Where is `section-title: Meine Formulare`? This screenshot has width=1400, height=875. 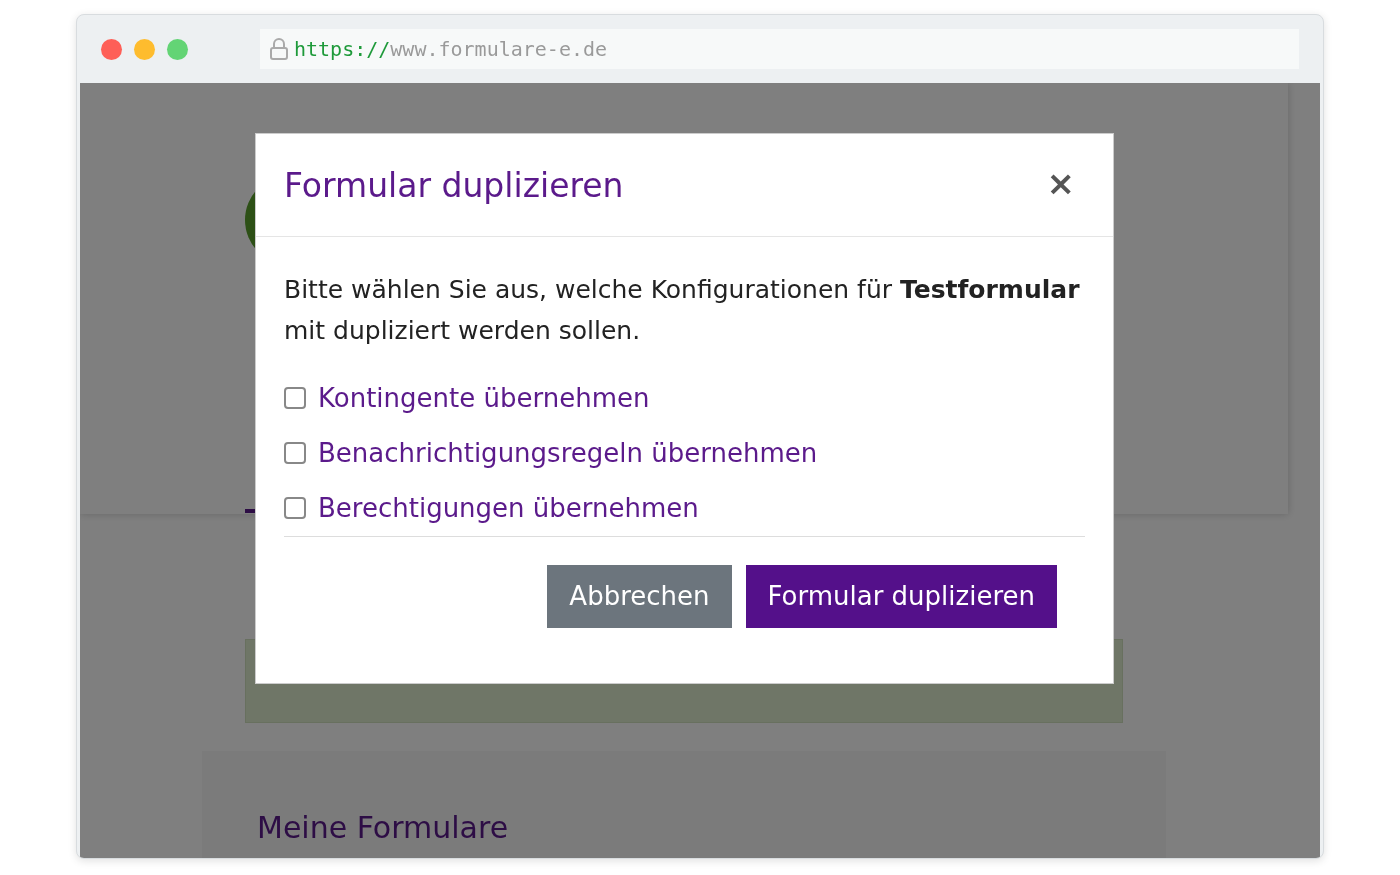 section-title: Meine Formulare is located at coordinates (383, 828).